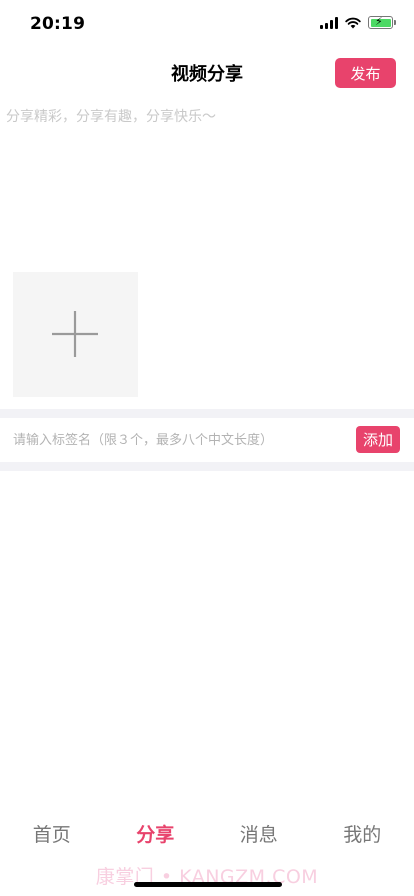  Describe the element at coordinates (156, 831) in the screenshot. I see `tab-share: 分享` at that location.